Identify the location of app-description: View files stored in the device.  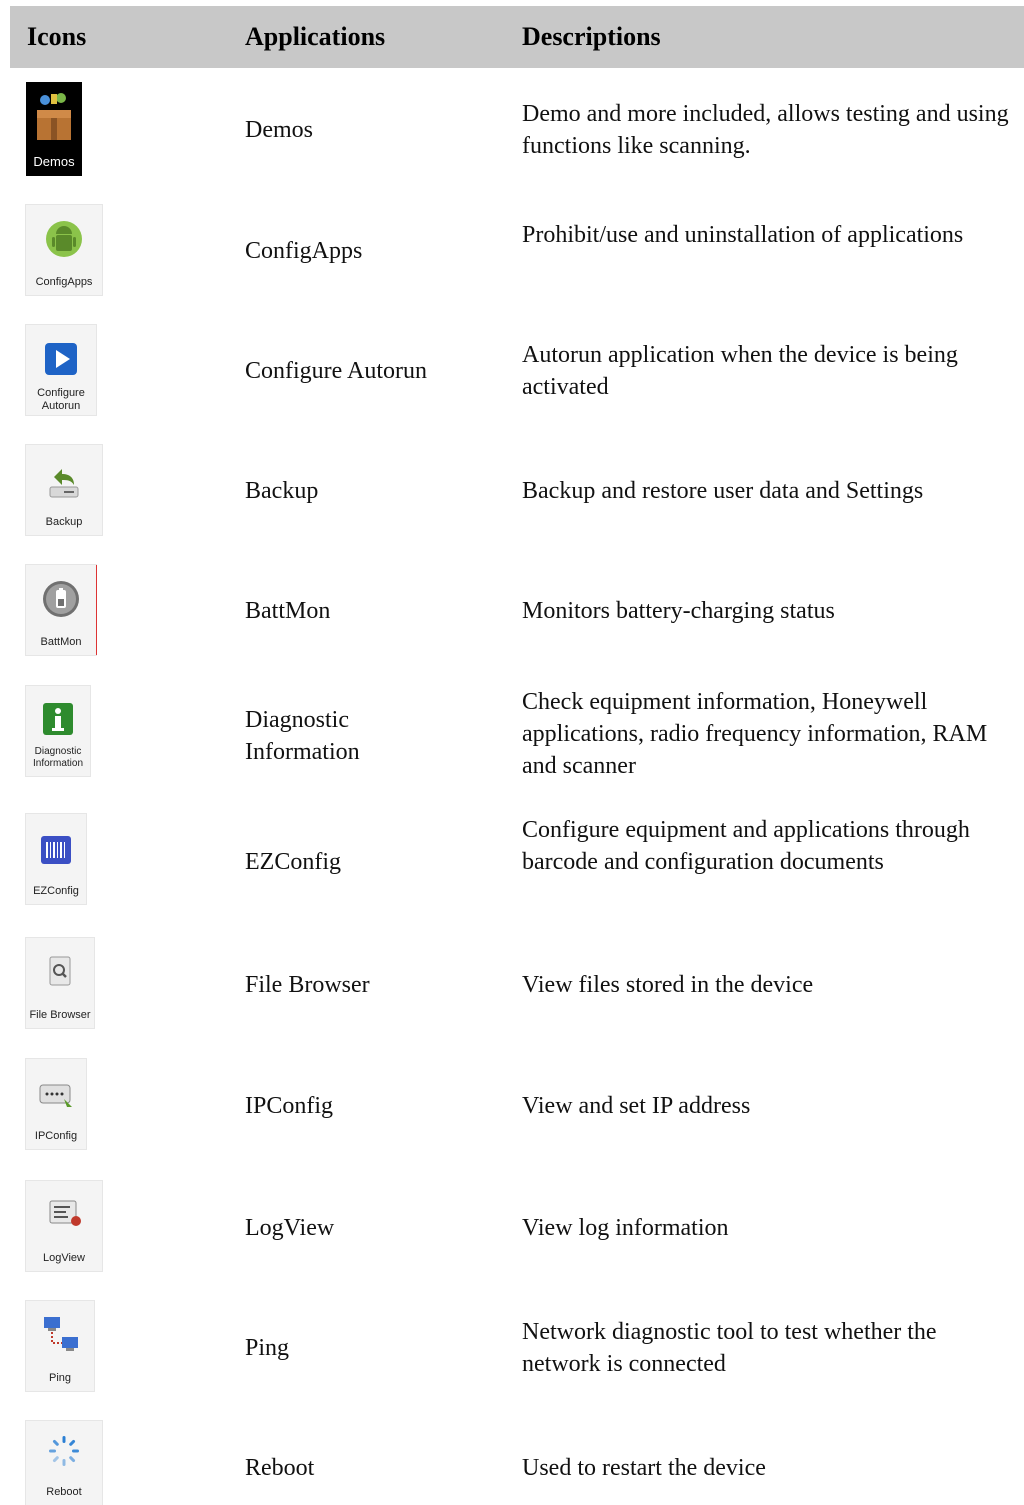
(668, 985).